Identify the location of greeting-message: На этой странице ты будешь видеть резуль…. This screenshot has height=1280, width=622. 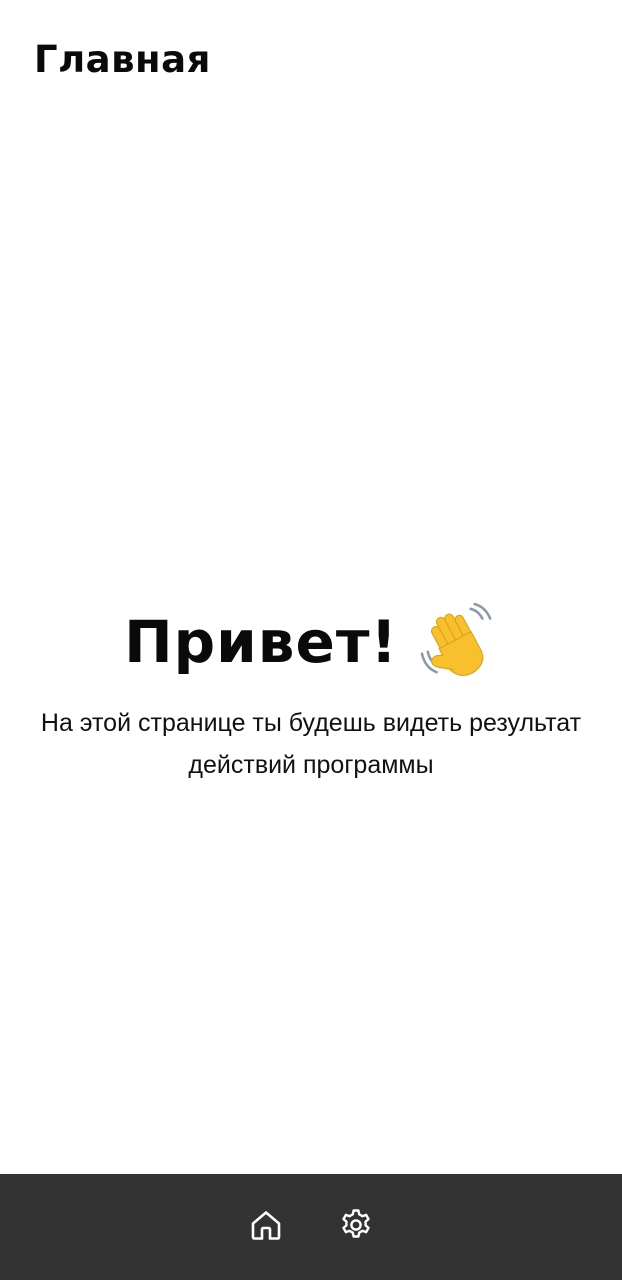
(311, 744).